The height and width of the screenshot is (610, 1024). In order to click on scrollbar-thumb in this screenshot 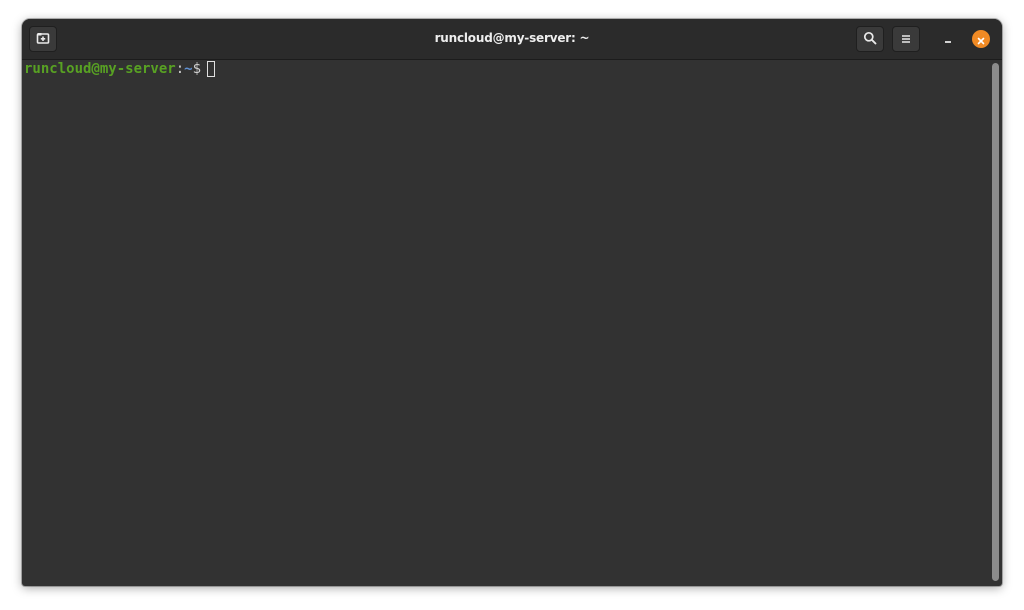, I will do `click(995, 322)`.